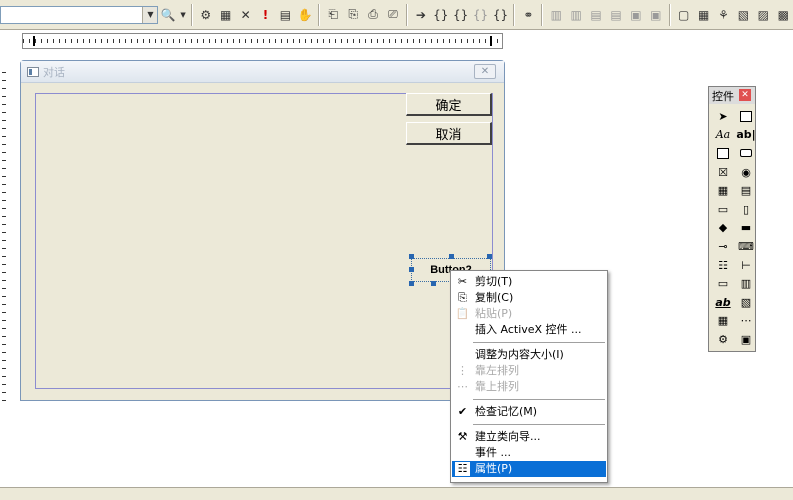  I want to click on menu-item-paste: 📋 粘贴(P), so click(529, 314).